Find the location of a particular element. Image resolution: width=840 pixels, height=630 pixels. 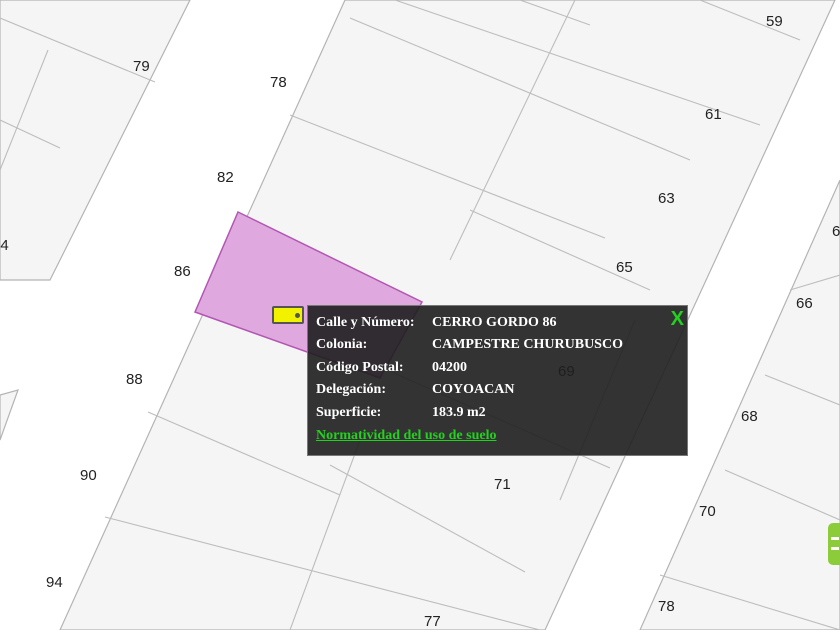

lot-number: 94 is located at coordinates (54, 582).